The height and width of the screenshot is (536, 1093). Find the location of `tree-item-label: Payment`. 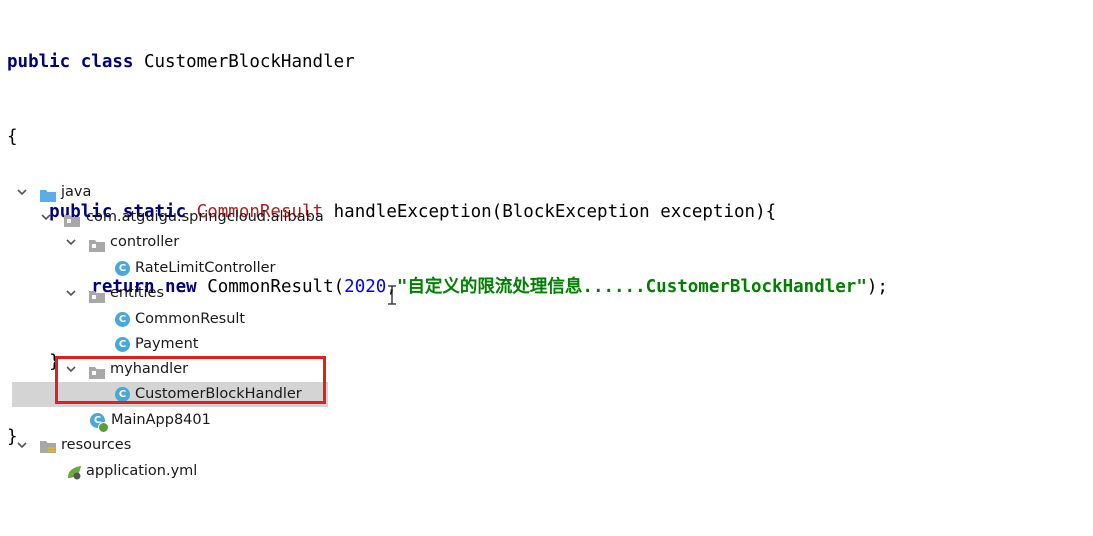

tree-item-label: Payment is located at coordinates (167, 344).